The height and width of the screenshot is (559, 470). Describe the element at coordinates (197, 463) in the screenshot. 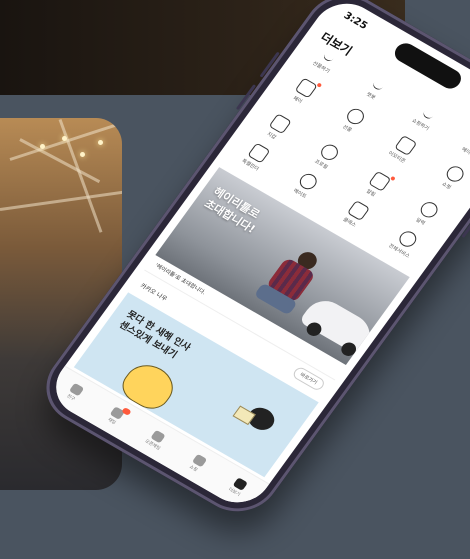

I see `tab-item: 쇼핑` at that location.